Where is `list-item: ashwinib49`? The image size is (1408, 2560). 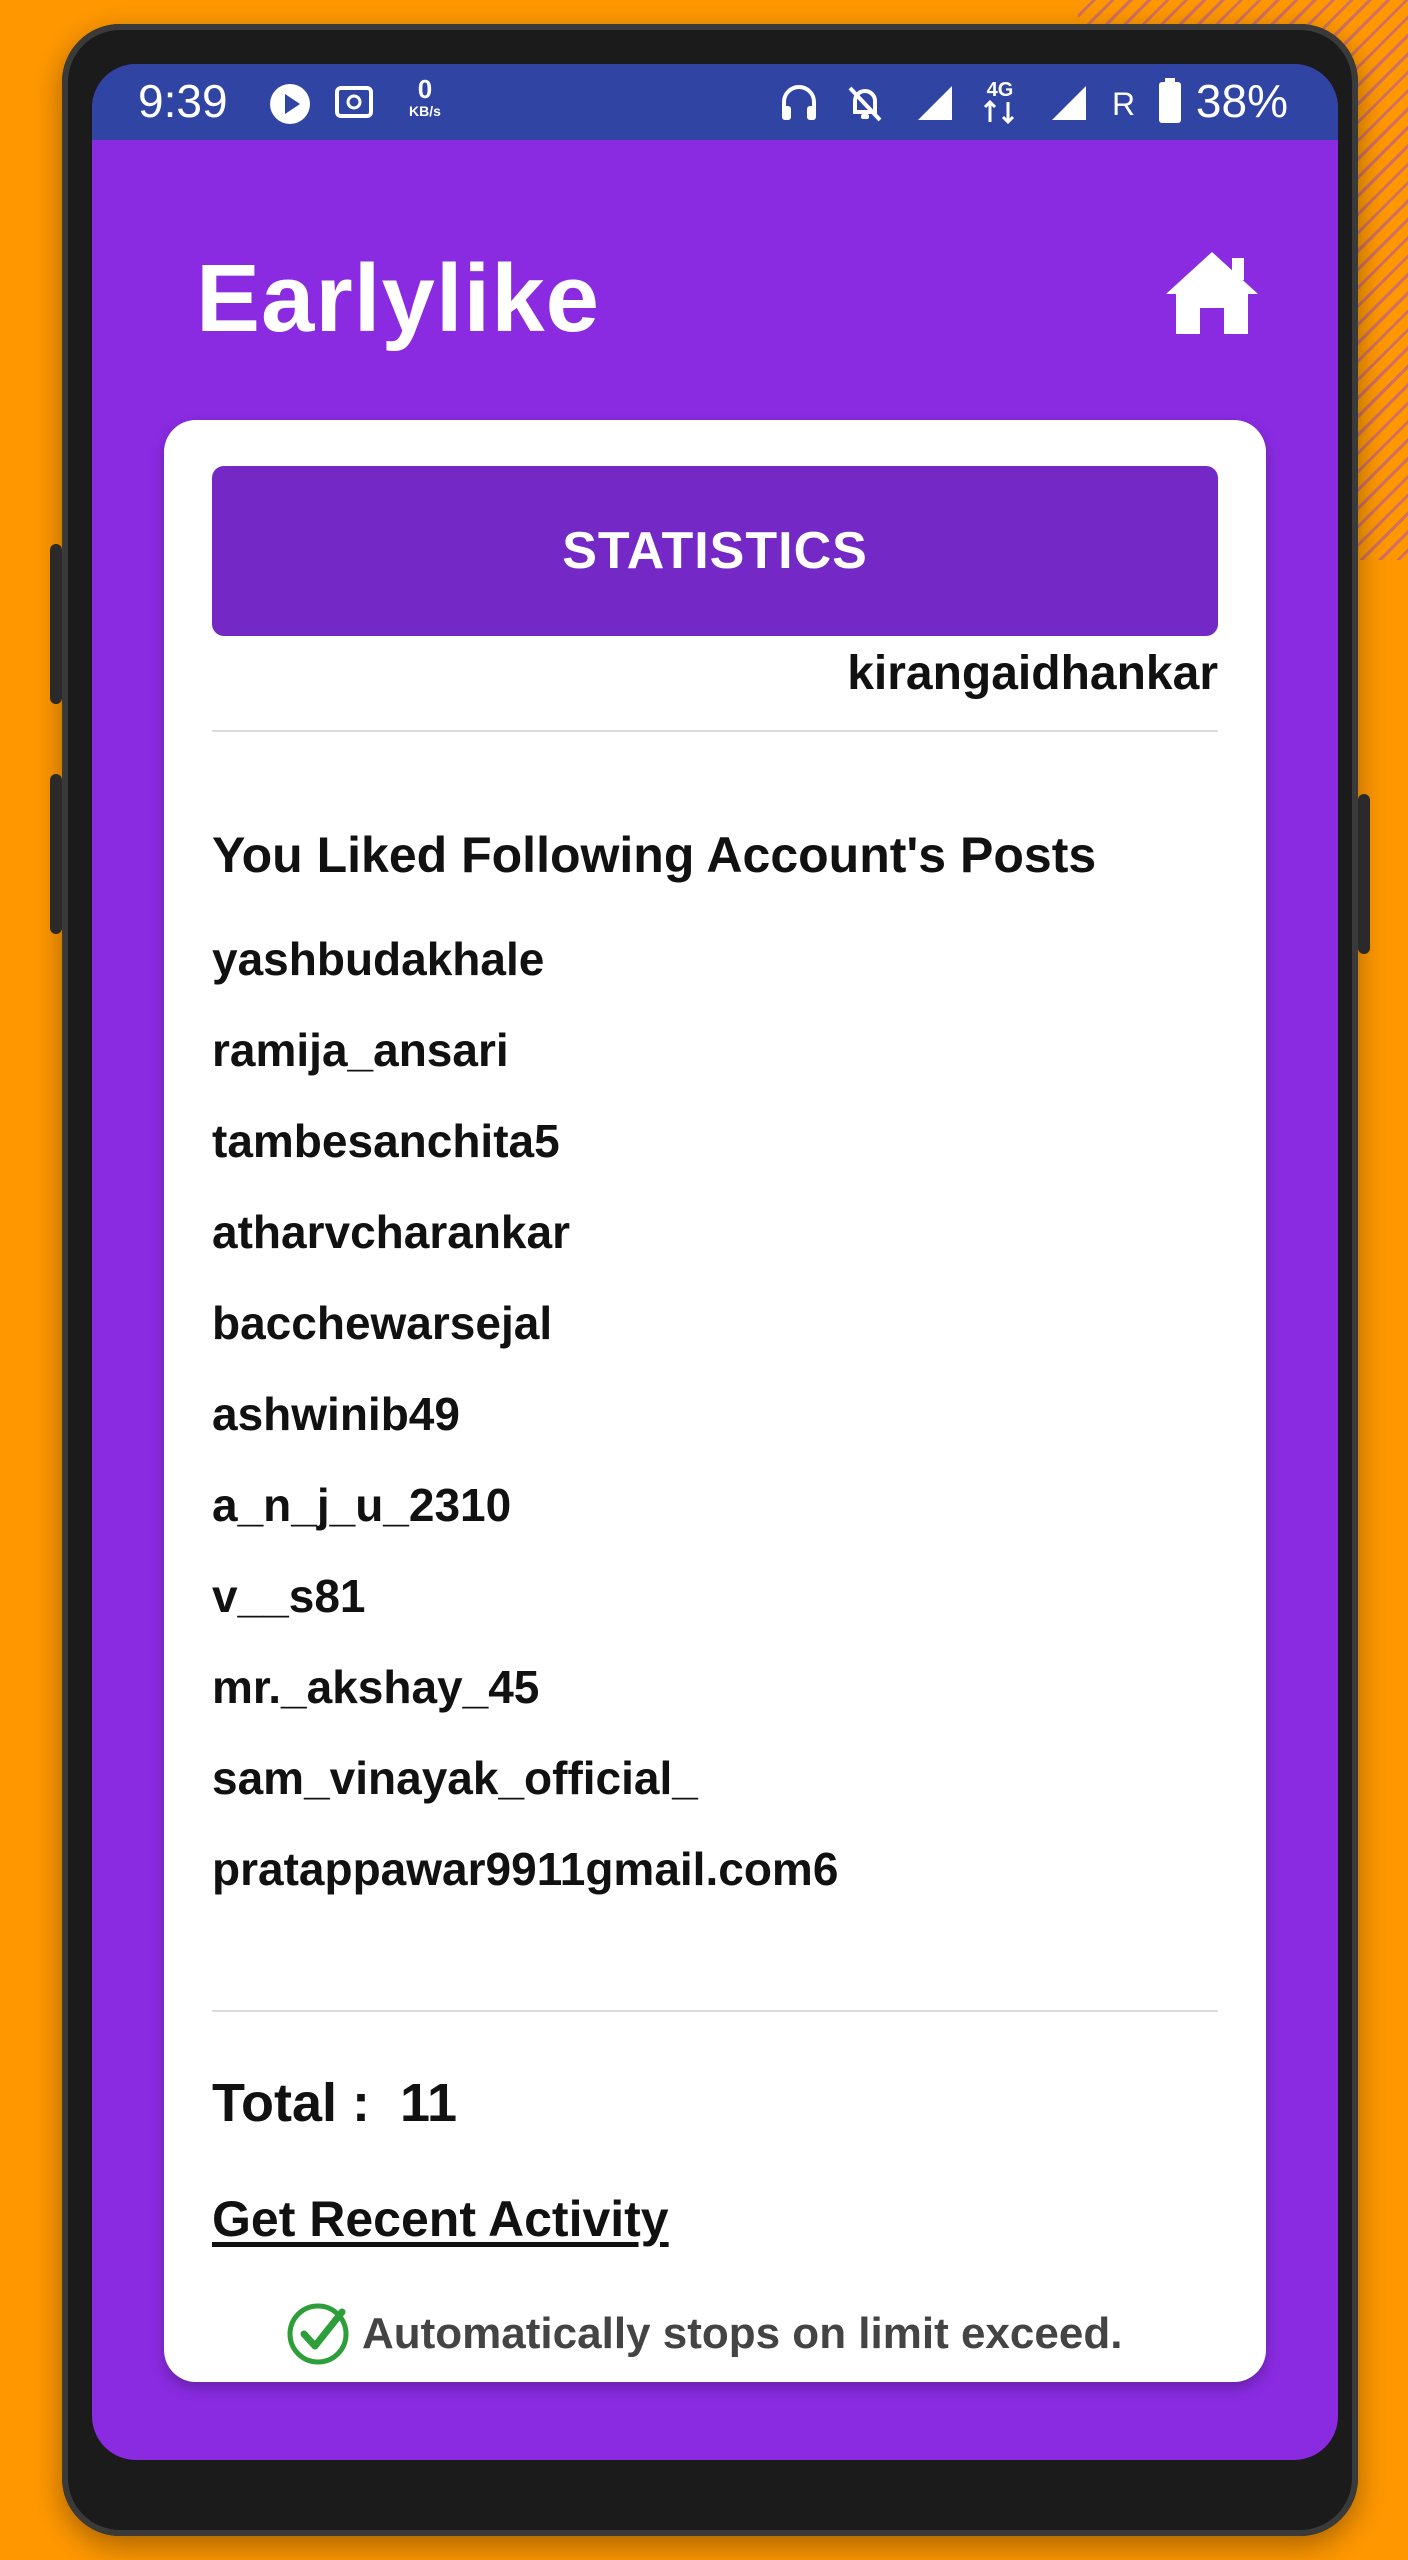 list-item: ashwinib49 is located at coordinates (336, 1414).